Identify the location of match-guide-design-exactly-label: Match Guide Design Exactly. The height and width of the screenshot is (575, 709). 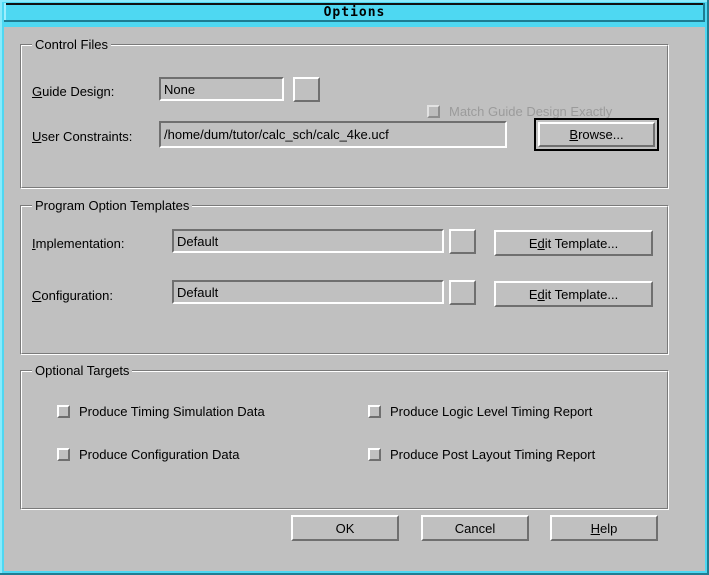
(531, 111).